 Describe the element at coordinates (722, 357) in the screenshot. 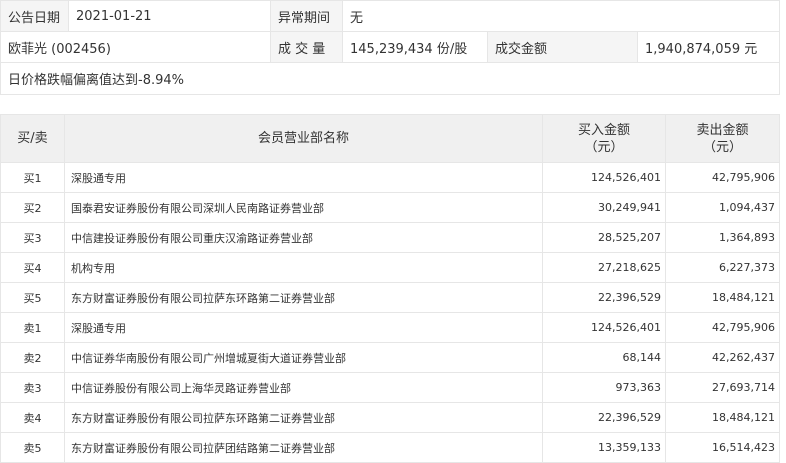

I see `row-sell-amount: 42,262,437` at that location.